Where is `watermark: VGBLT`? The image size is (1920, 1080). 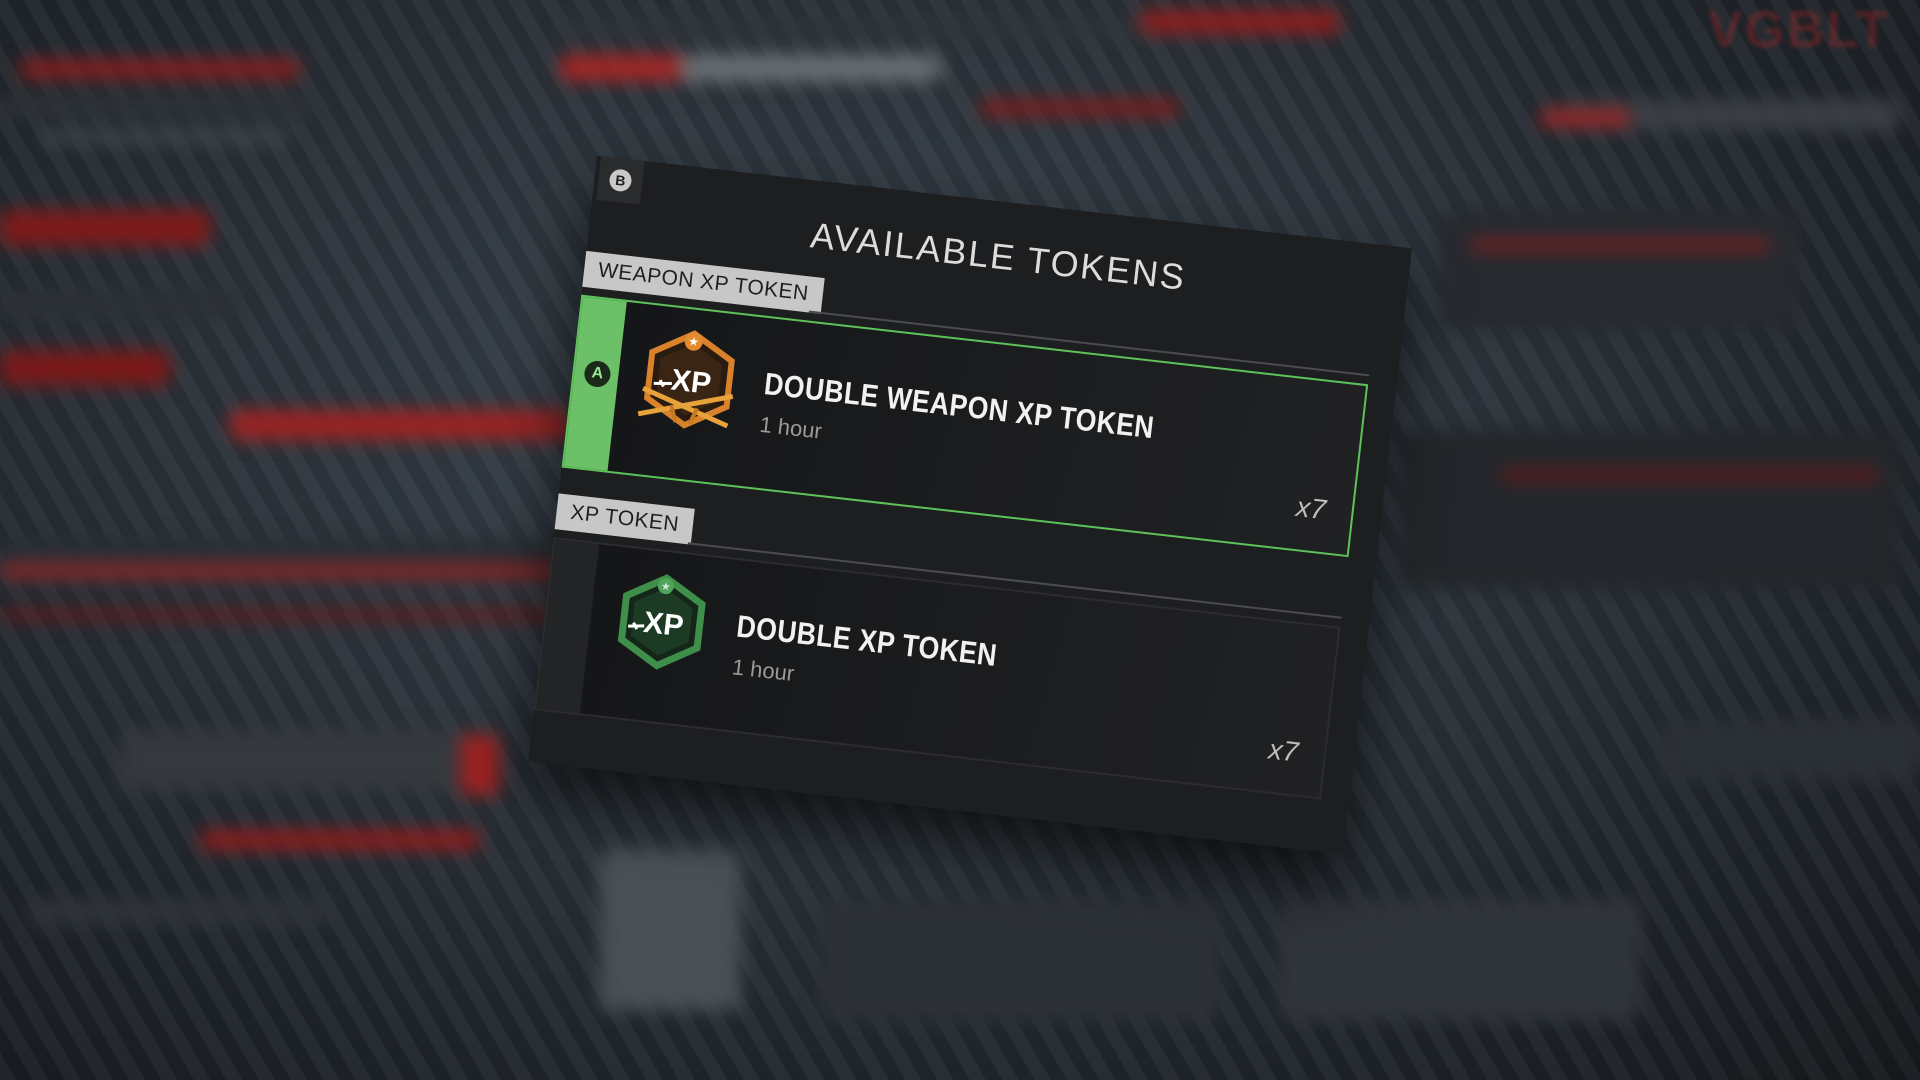
watermark: VGBLT is located at coordinates (1798, 30).